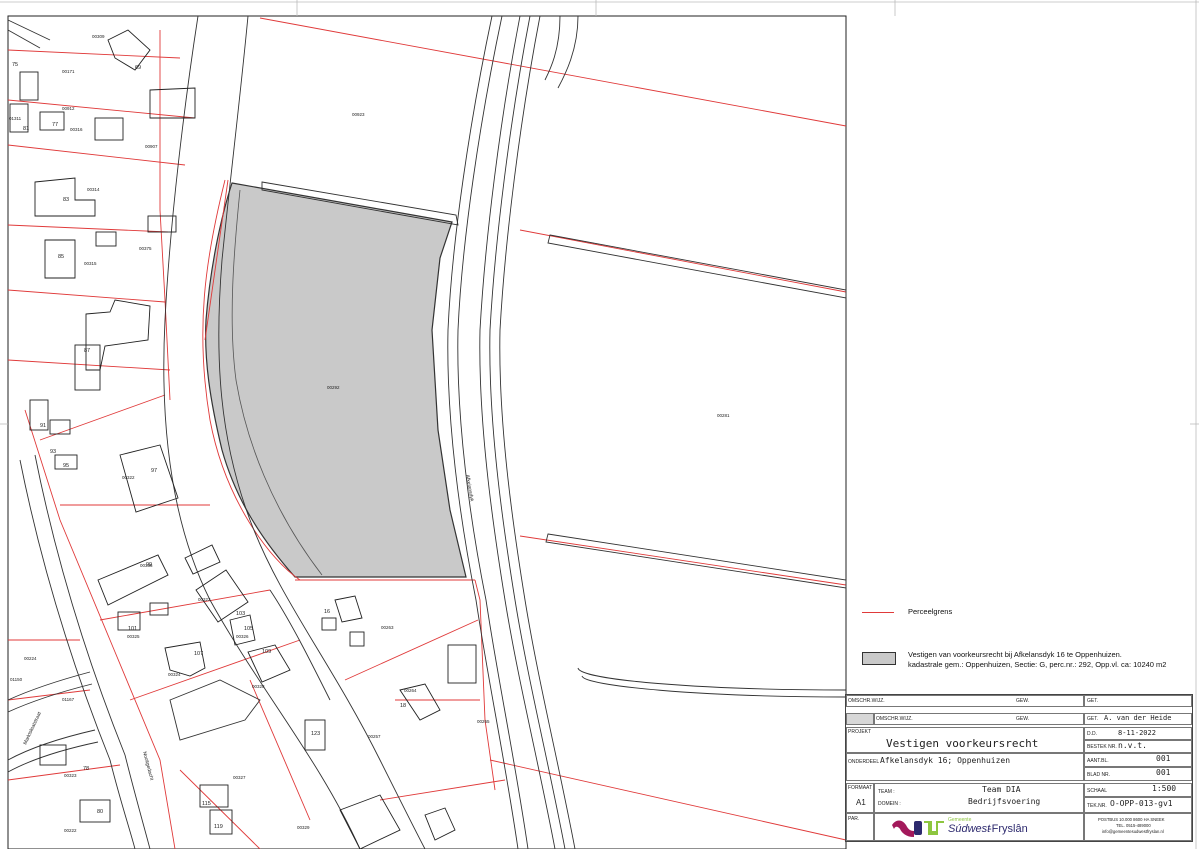  I want to click on house-number: 83, so click(66, 200).